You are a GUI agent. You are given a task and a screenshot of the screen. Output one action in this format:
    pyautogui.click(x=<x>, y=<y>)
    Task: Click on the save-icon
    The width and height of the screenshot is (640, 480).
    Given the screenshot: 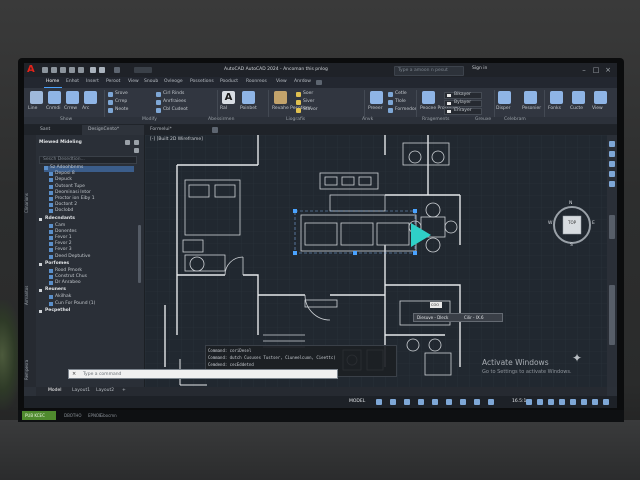 What is the action you would take?
    pyautogui.click(x=63, y=70)
    